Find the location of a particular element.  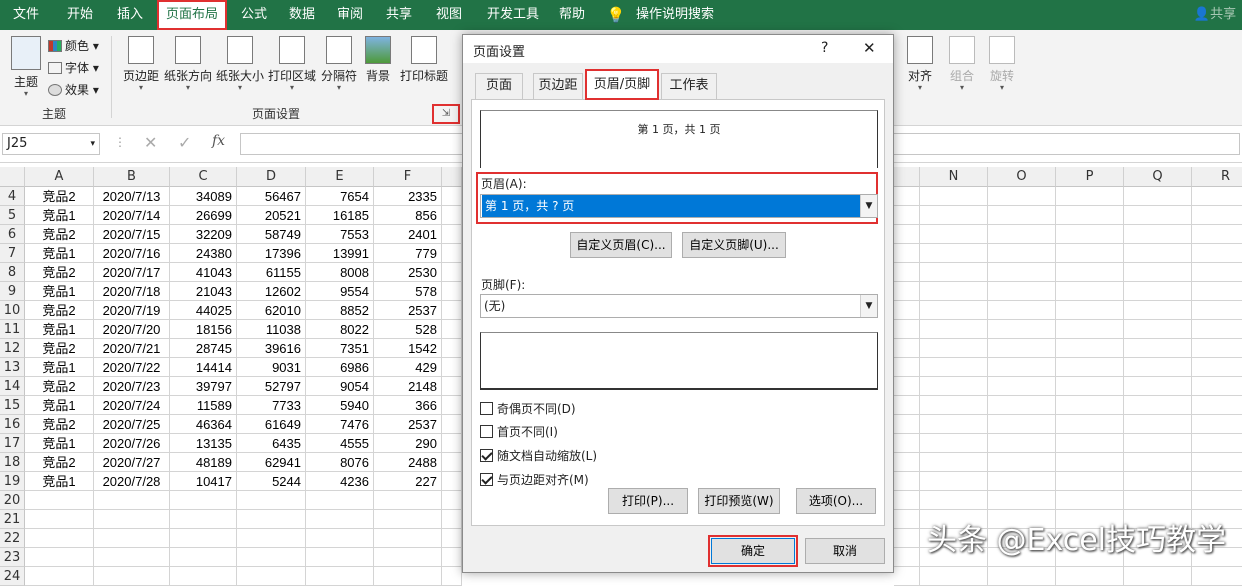

colors-button: 颜色 ▾ is located at coordinates (73, 45).